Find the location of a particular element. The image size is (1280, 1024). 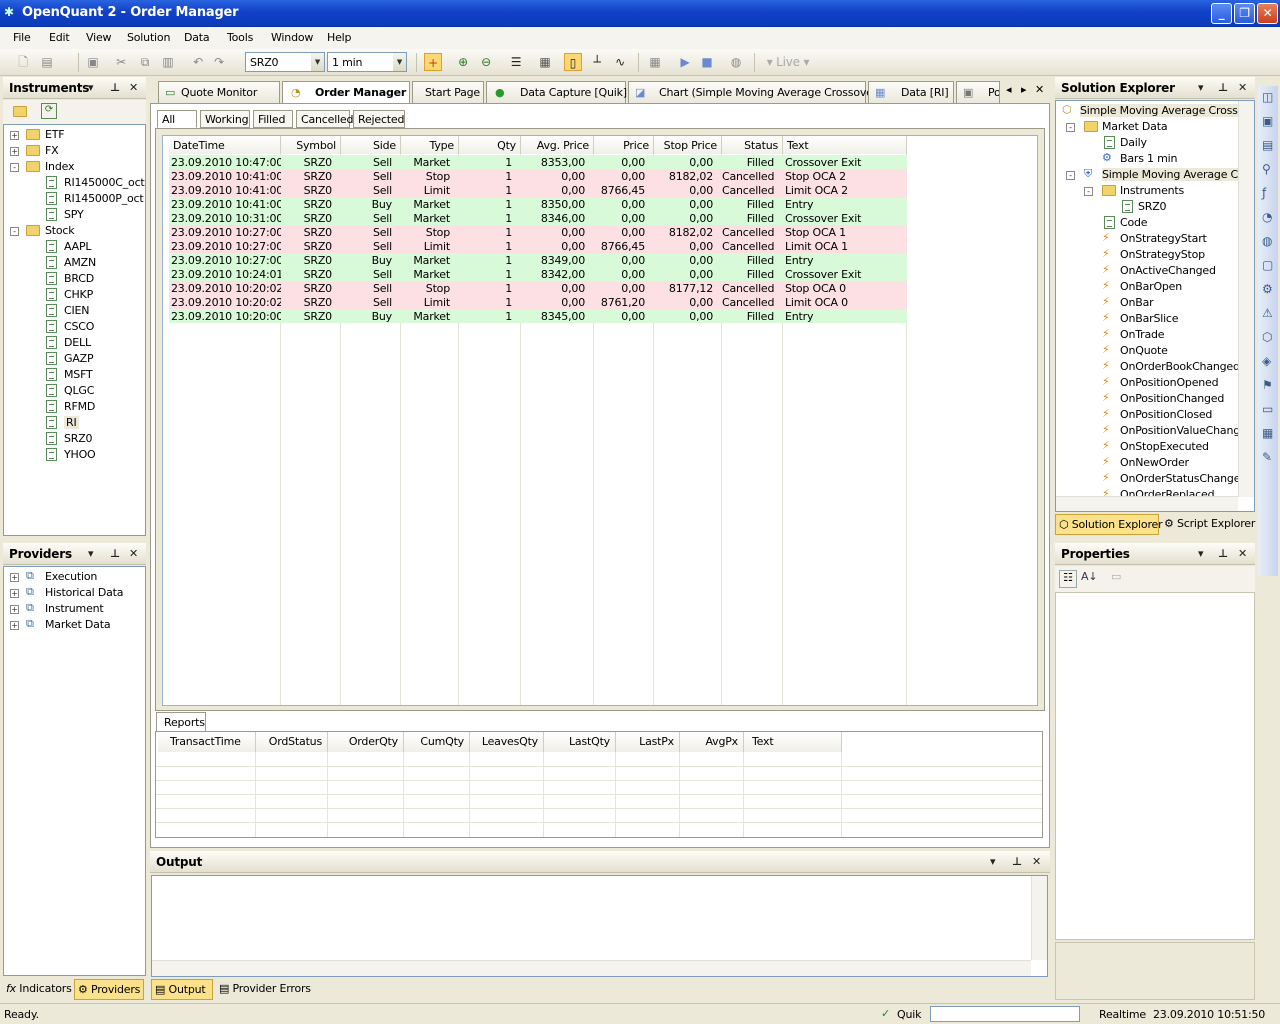

solution-hscrollbar is located at coordinates (1147, 503).